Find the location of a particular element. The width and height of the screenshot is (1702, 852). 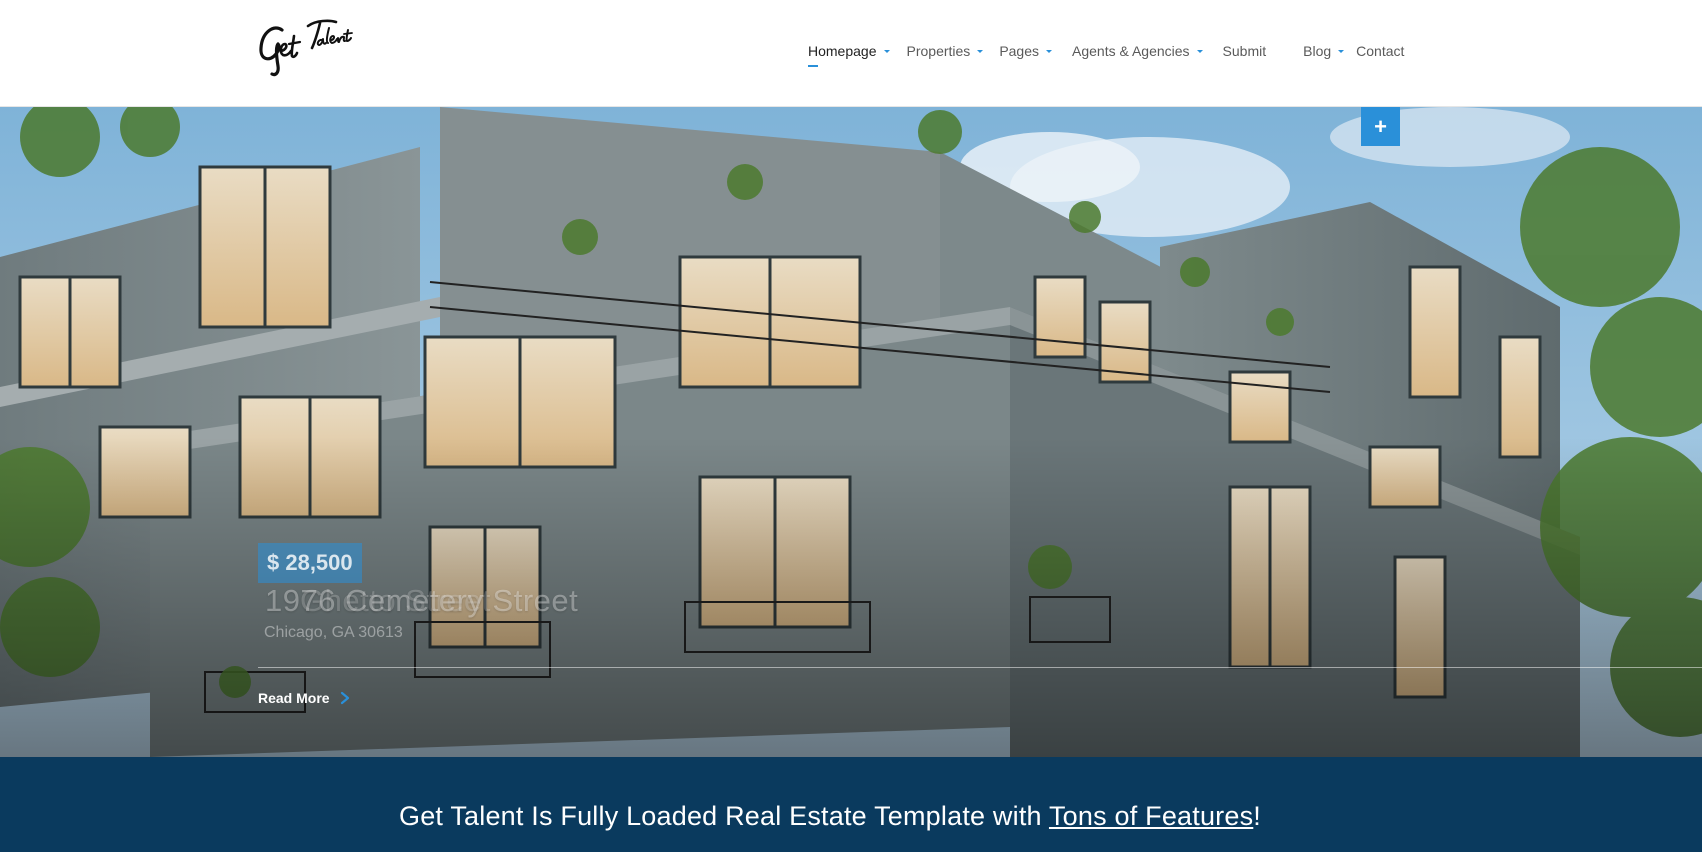

nav-item-homepage: Homepage is located at coordinates (849, 55).